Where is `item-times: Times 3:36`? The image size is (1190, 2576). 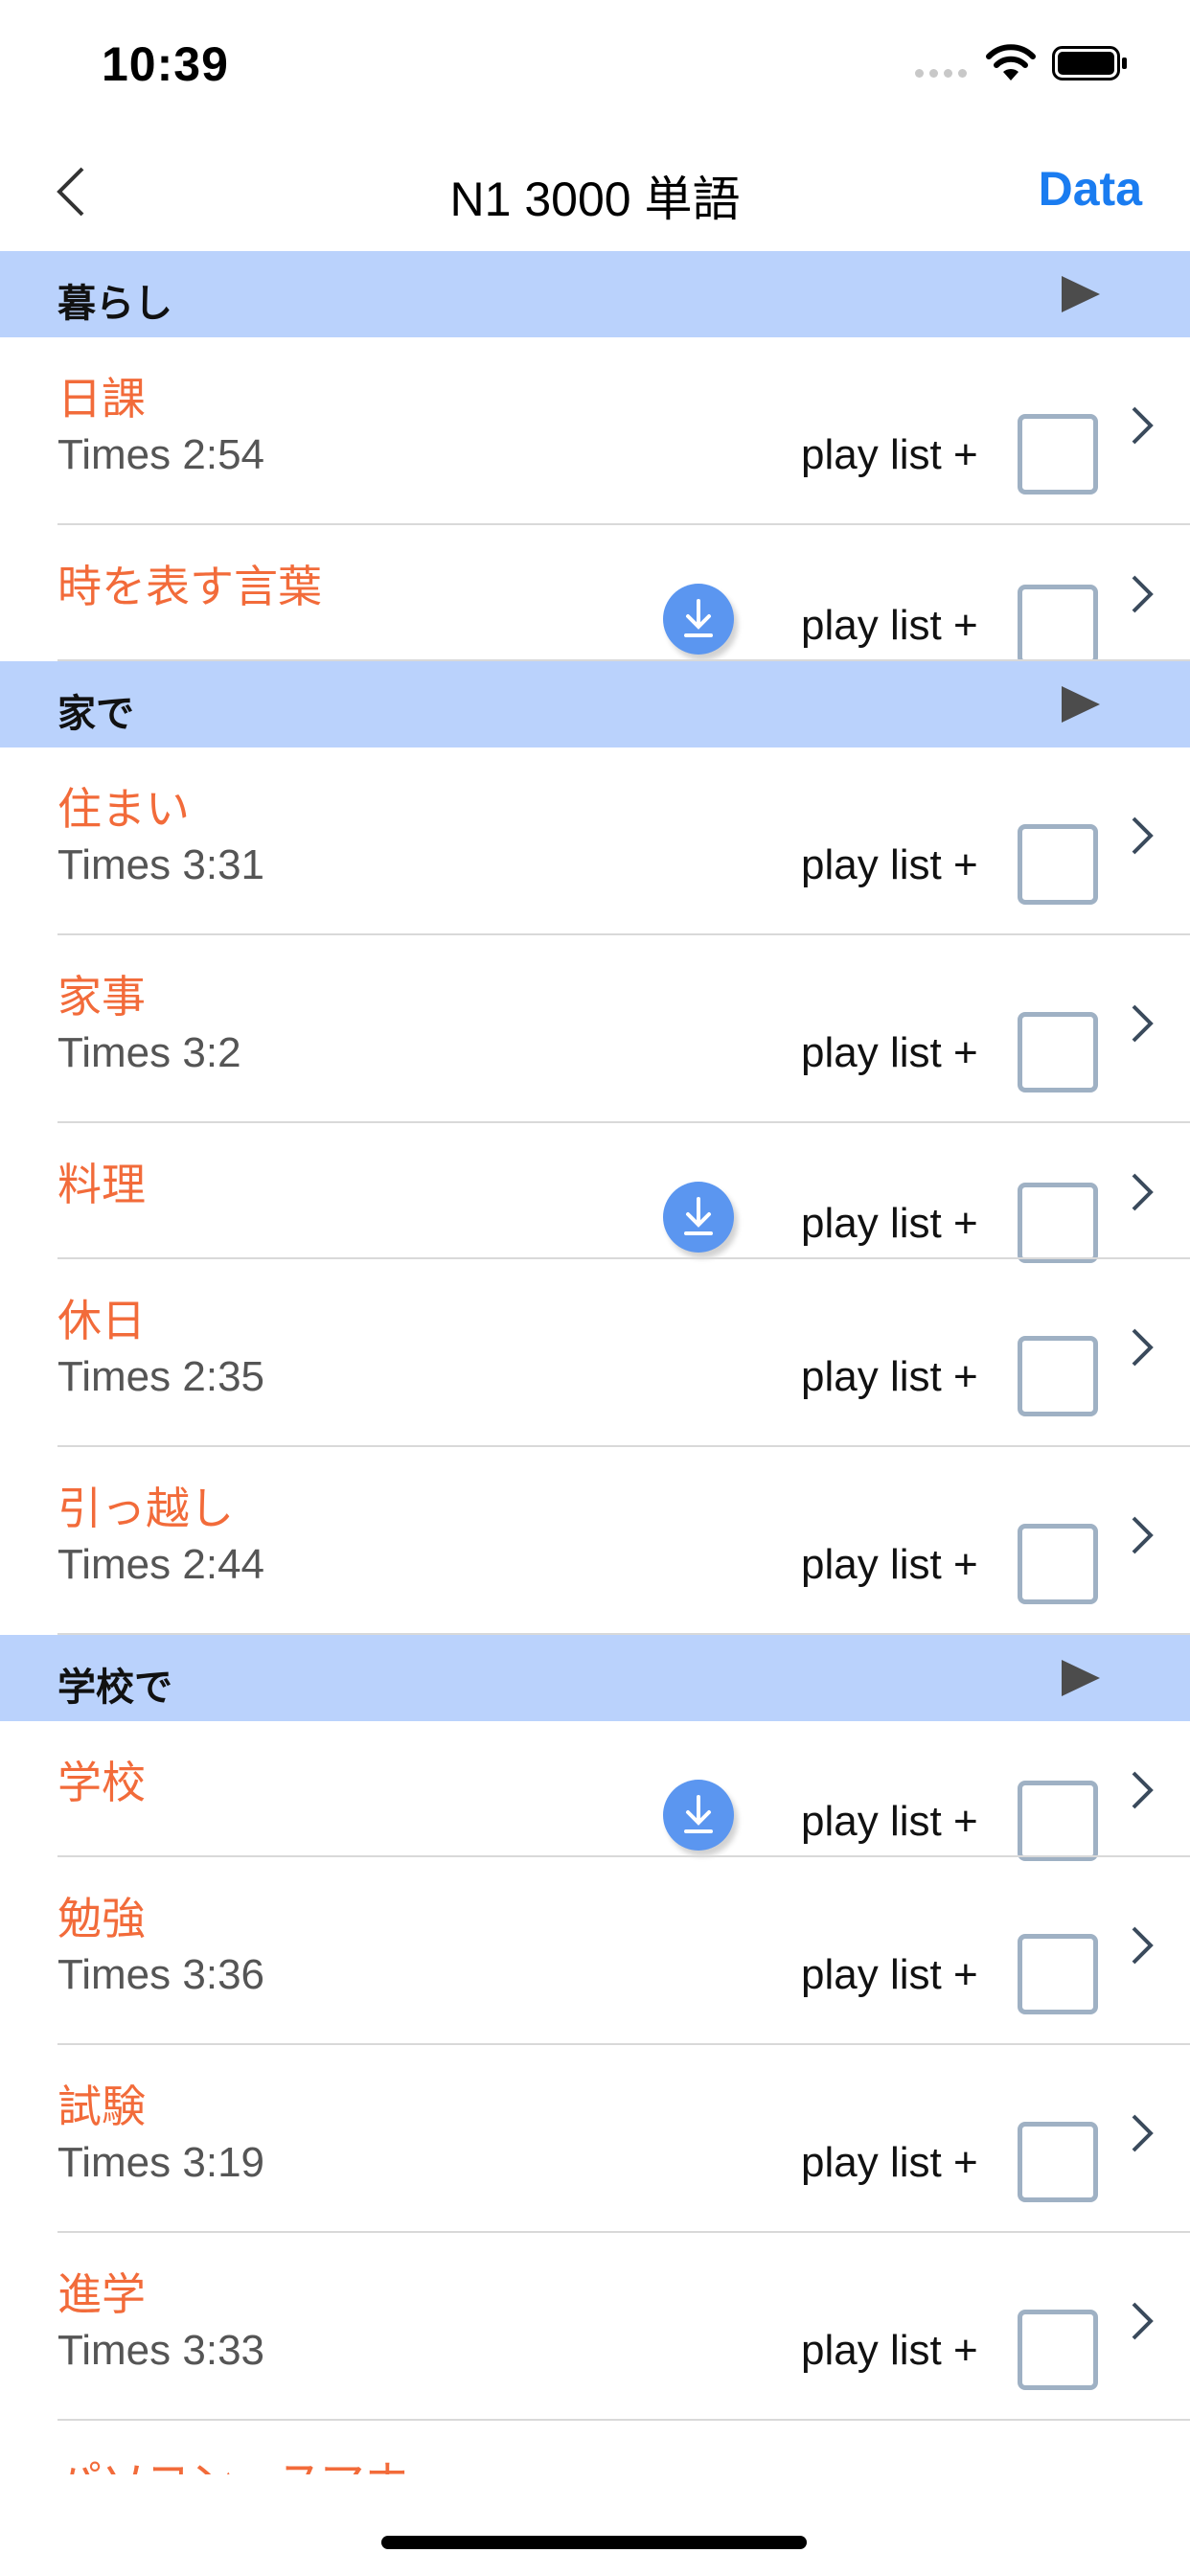 item-times: Times 3:36 is located at coordinates (161, 1974).